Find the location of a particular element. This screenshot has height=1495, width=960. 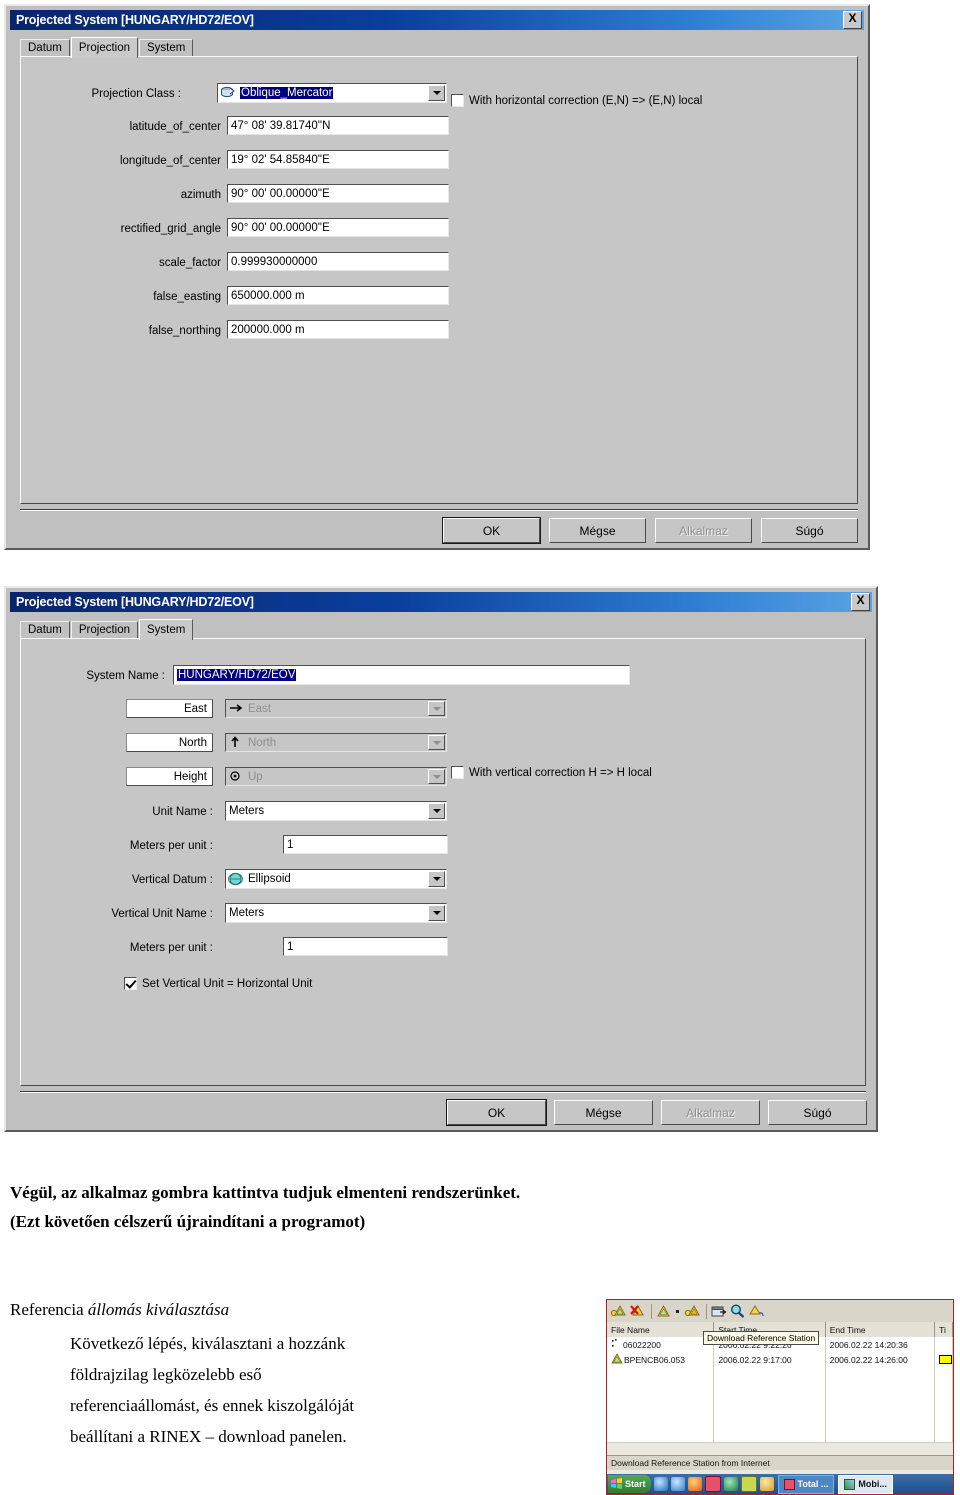

delete-reference-station-icon is located at coordinates (637, 1311).